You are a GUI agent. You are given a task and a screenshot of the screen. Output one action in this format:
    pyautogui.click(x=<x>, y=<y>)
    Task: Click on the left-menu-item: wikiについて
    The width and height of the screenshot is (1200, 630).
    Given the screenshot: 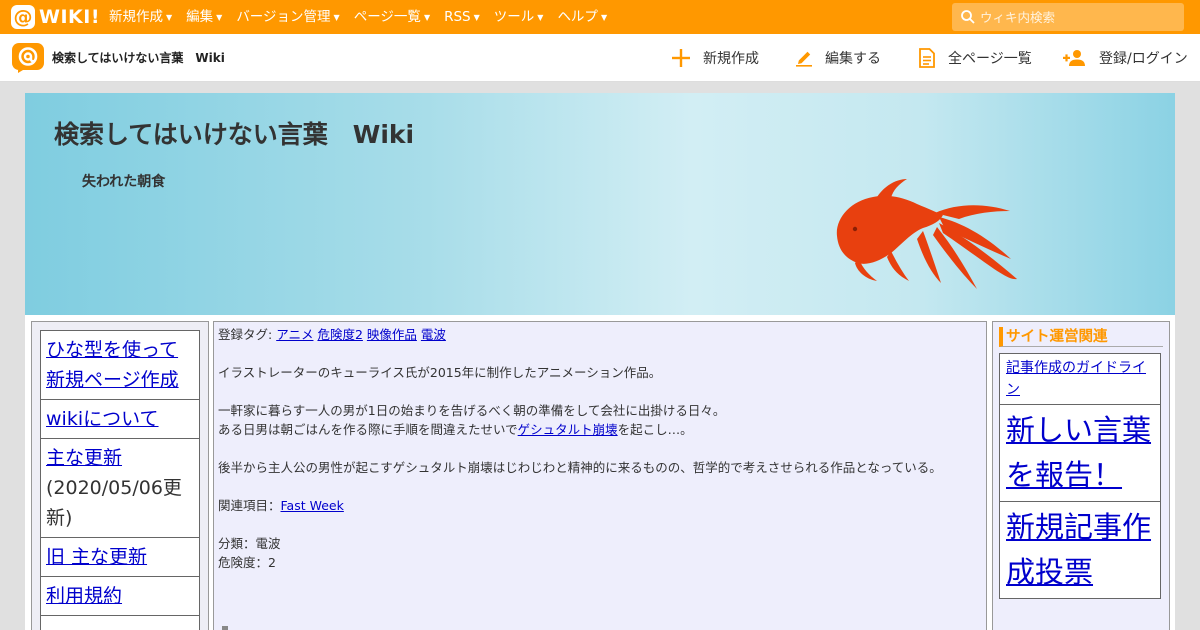 What is the action you would take?
    pyautogui.click(x=120, y=419)
    